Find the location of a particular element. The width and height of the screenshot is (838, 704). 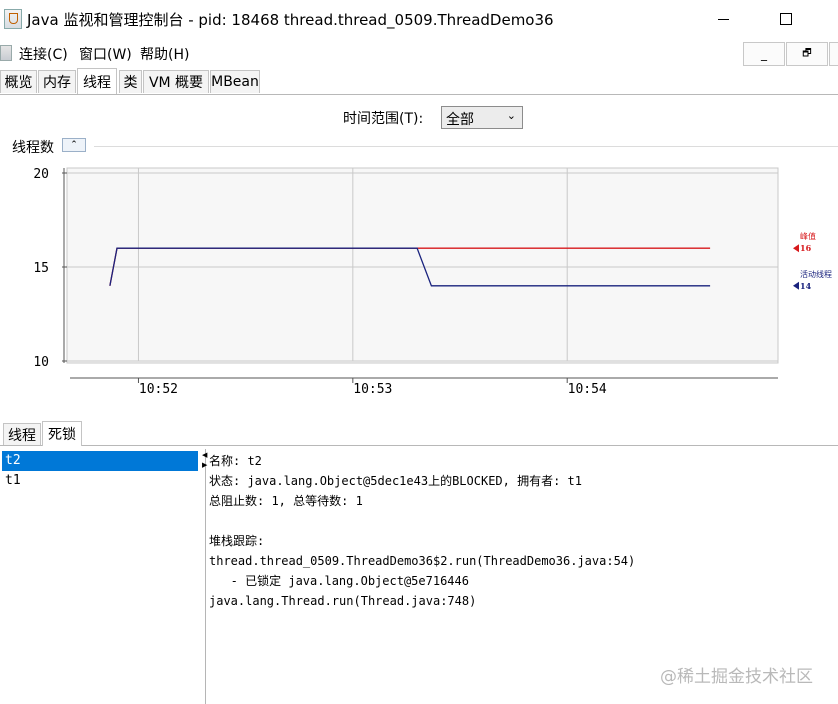

chevron-down-icon: ⌄ is located at coordinates (511, 115).